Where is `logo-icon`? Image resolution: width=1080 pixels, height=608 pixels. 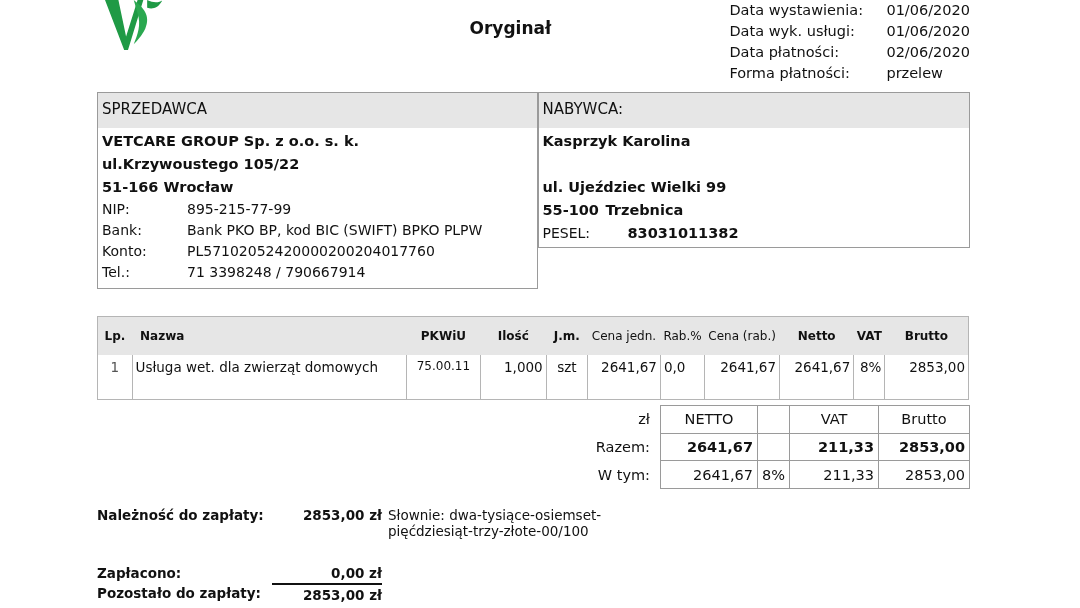 logo-icon is located at coordinates (134, 25).